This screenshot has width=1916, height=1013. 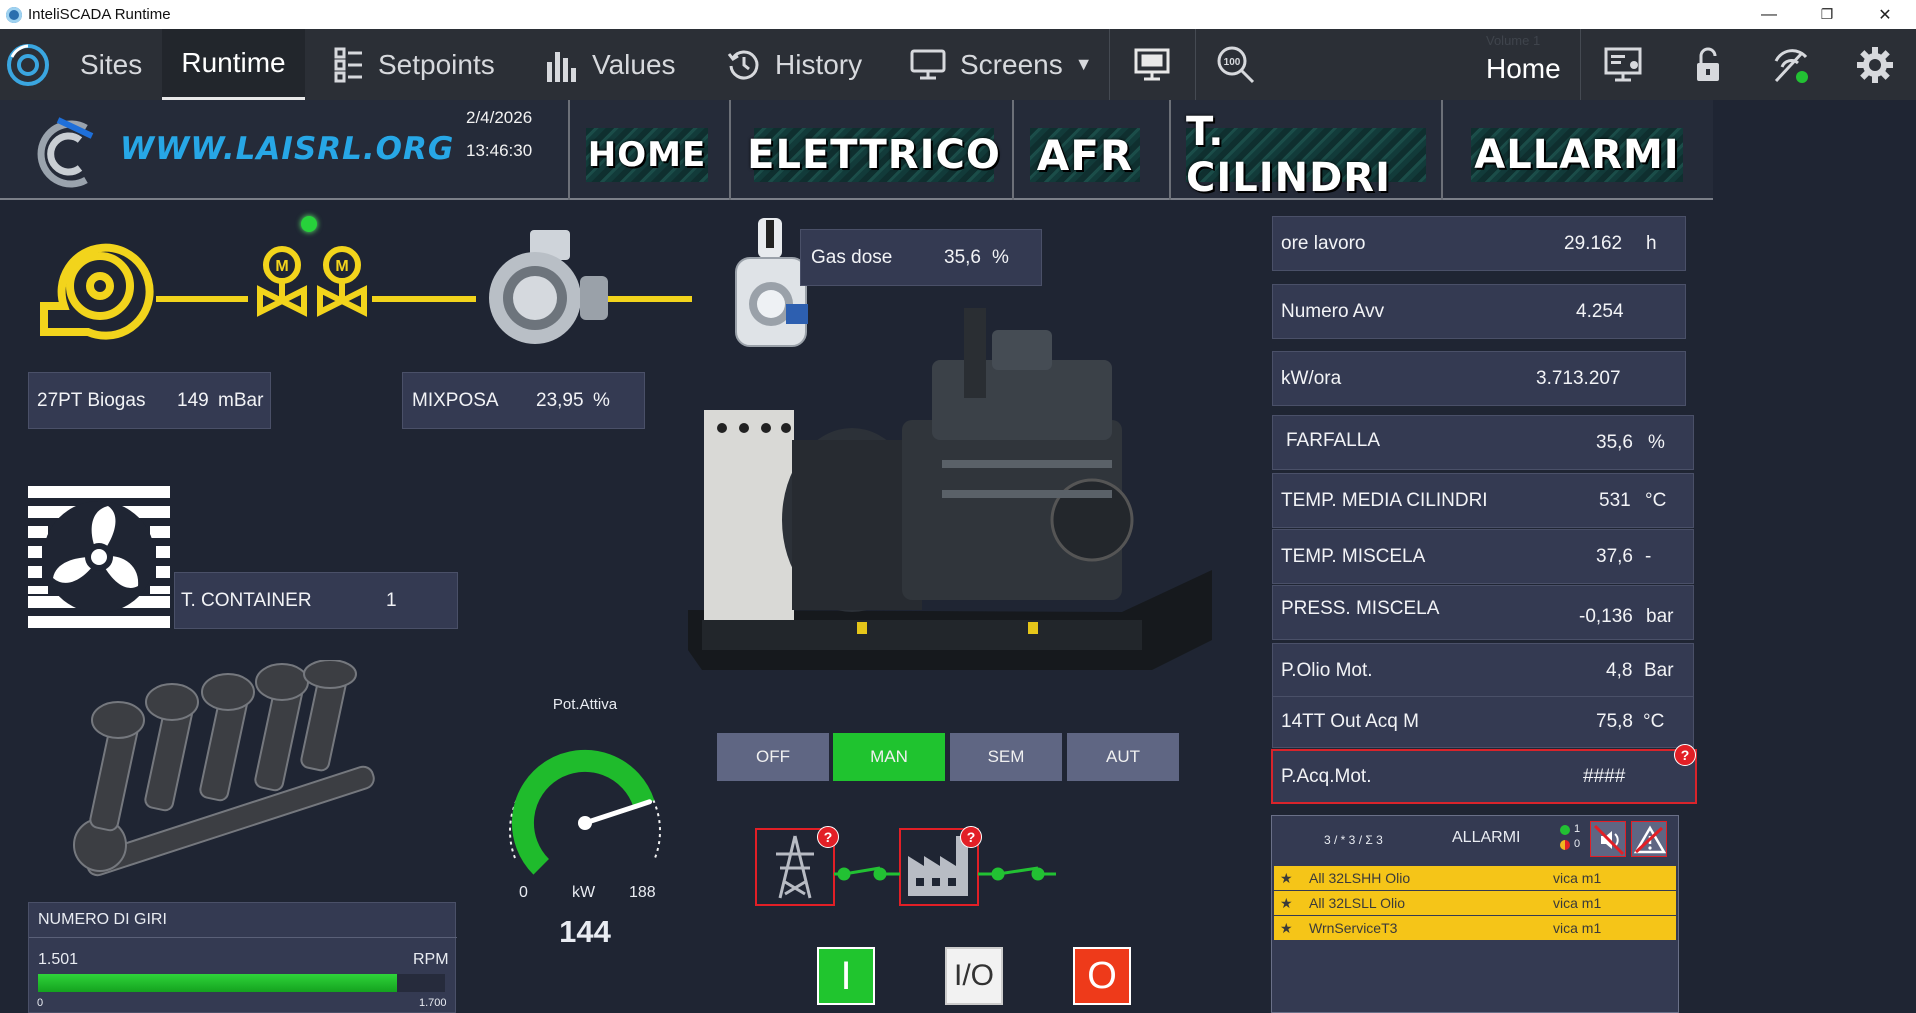 I want to click on value-label: PRESS. MISCELA, so click(x=1360, y=608).